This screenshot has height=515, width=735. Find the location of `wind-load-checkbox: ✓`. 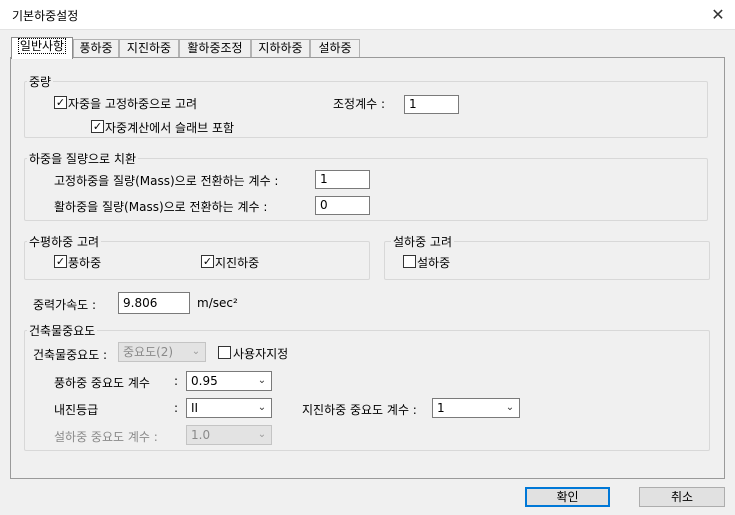

wind-load-checkbox: ✓ is located at coordinates (60, 261).